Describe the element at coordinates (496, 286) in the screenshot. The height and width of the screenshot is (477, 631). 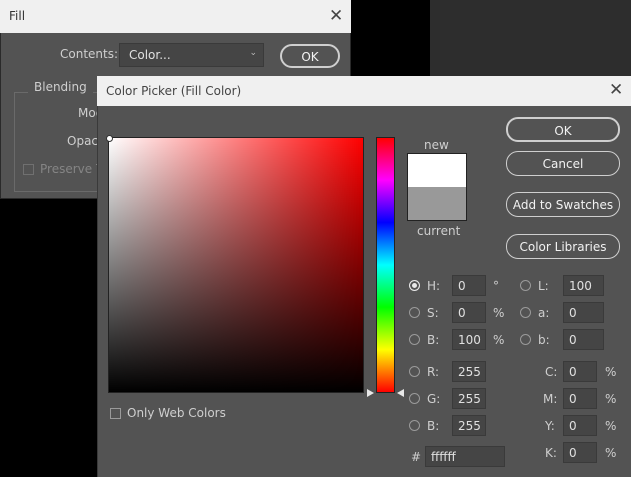
I see `degree-unit: °` at that location.